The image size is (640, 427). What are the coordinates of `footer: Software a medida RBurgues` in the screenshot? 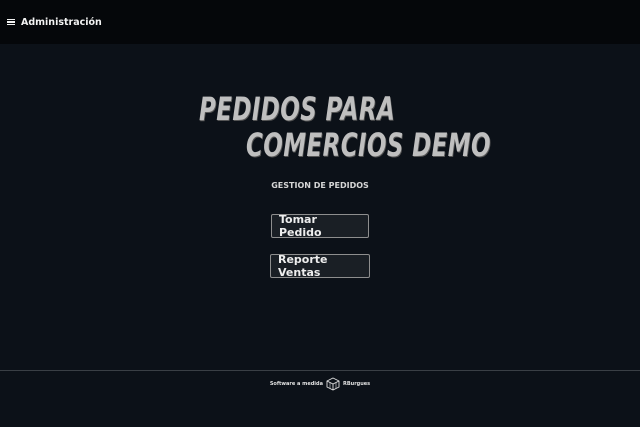 It's located at (320, 384).